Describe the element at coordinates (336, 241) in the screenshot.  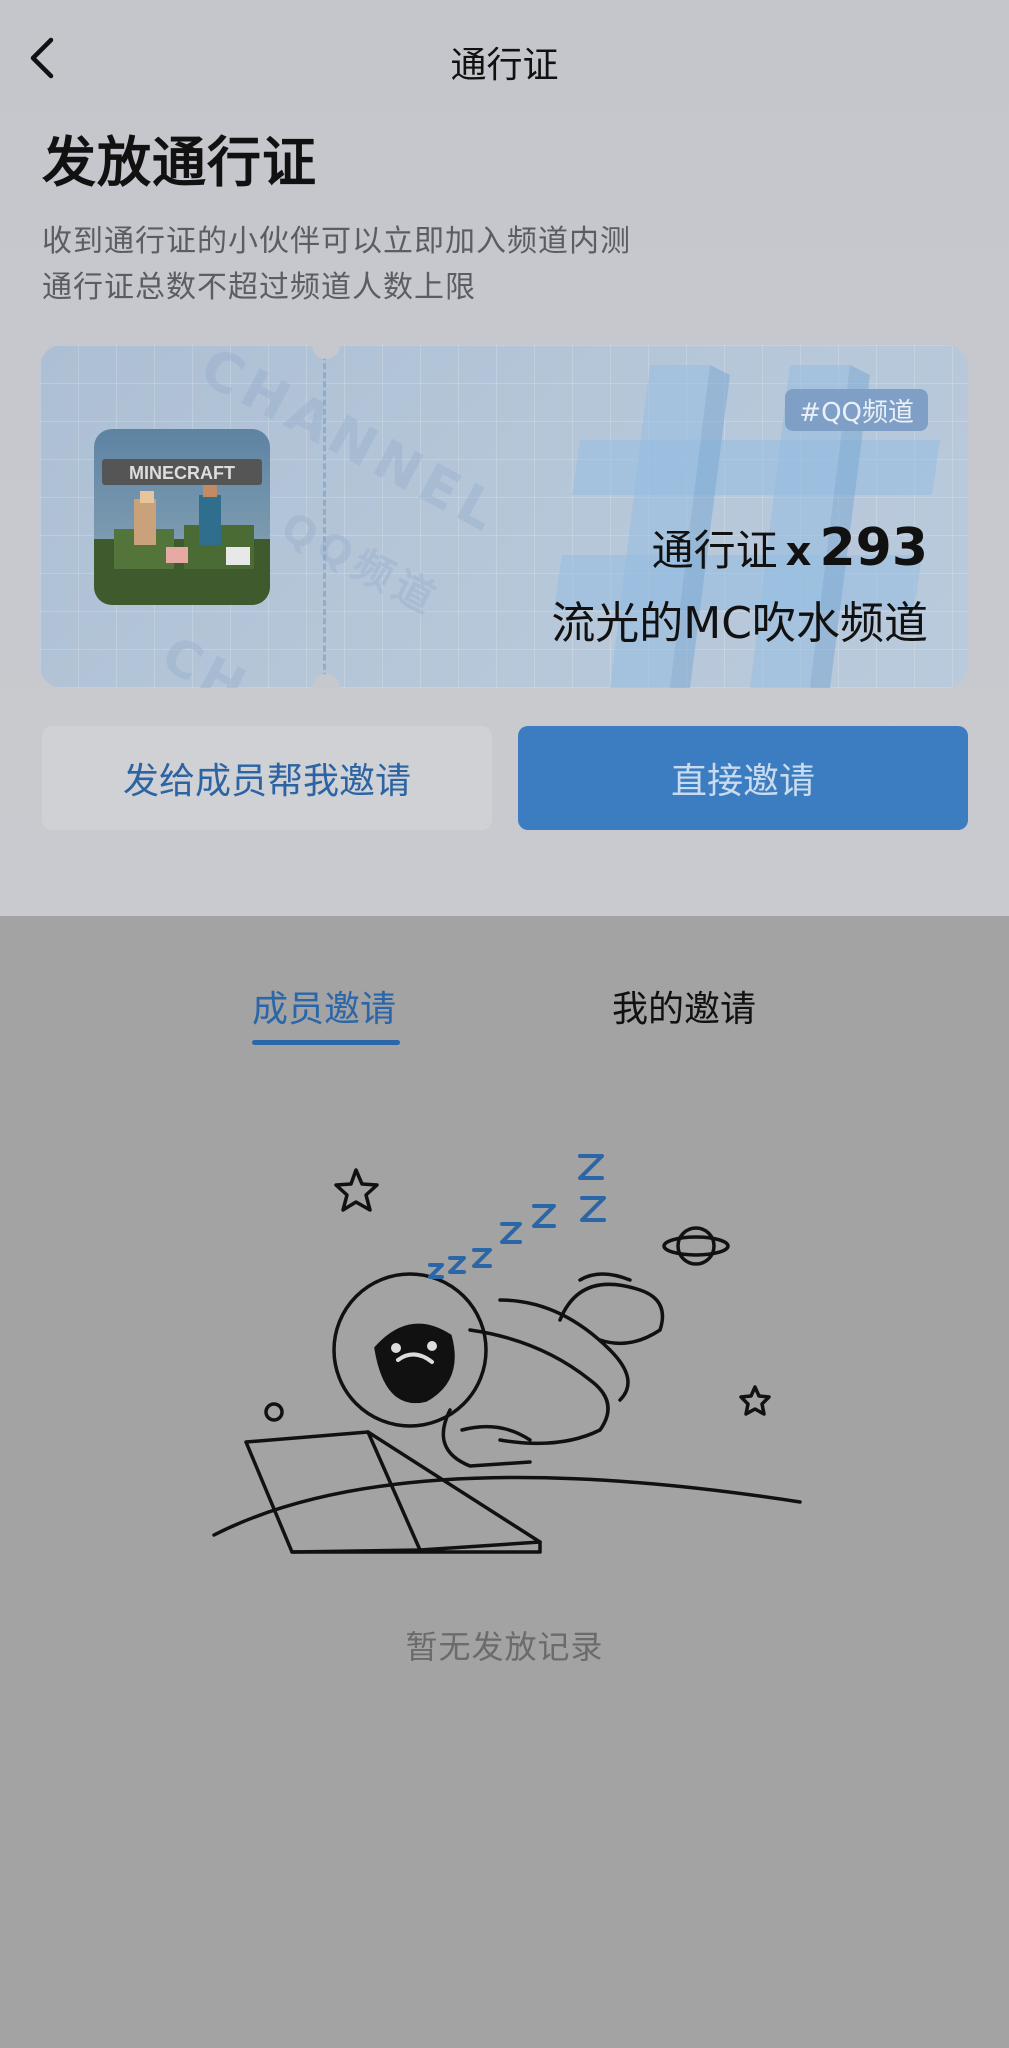
I see `subtitle-line-1: 收到通行证的小伙伴可以立即加入频道内测` at that location.